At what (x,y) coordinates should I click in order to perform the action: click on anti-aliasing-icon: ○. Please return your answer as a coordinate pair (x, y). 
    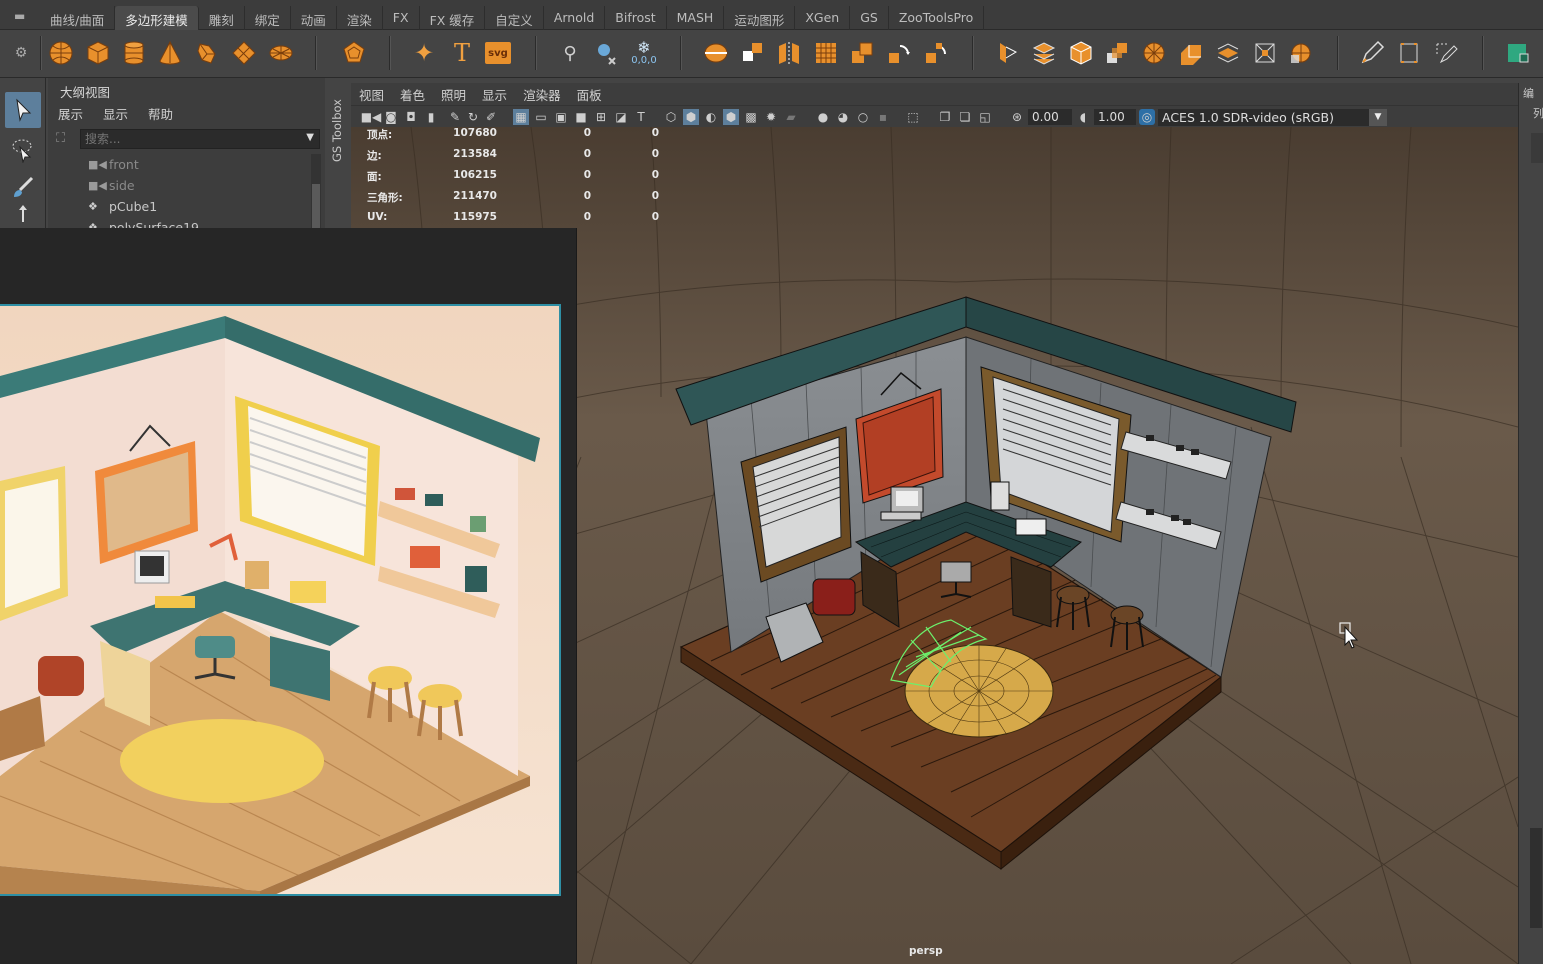
    Looking at the image, I should click on (863, 117).